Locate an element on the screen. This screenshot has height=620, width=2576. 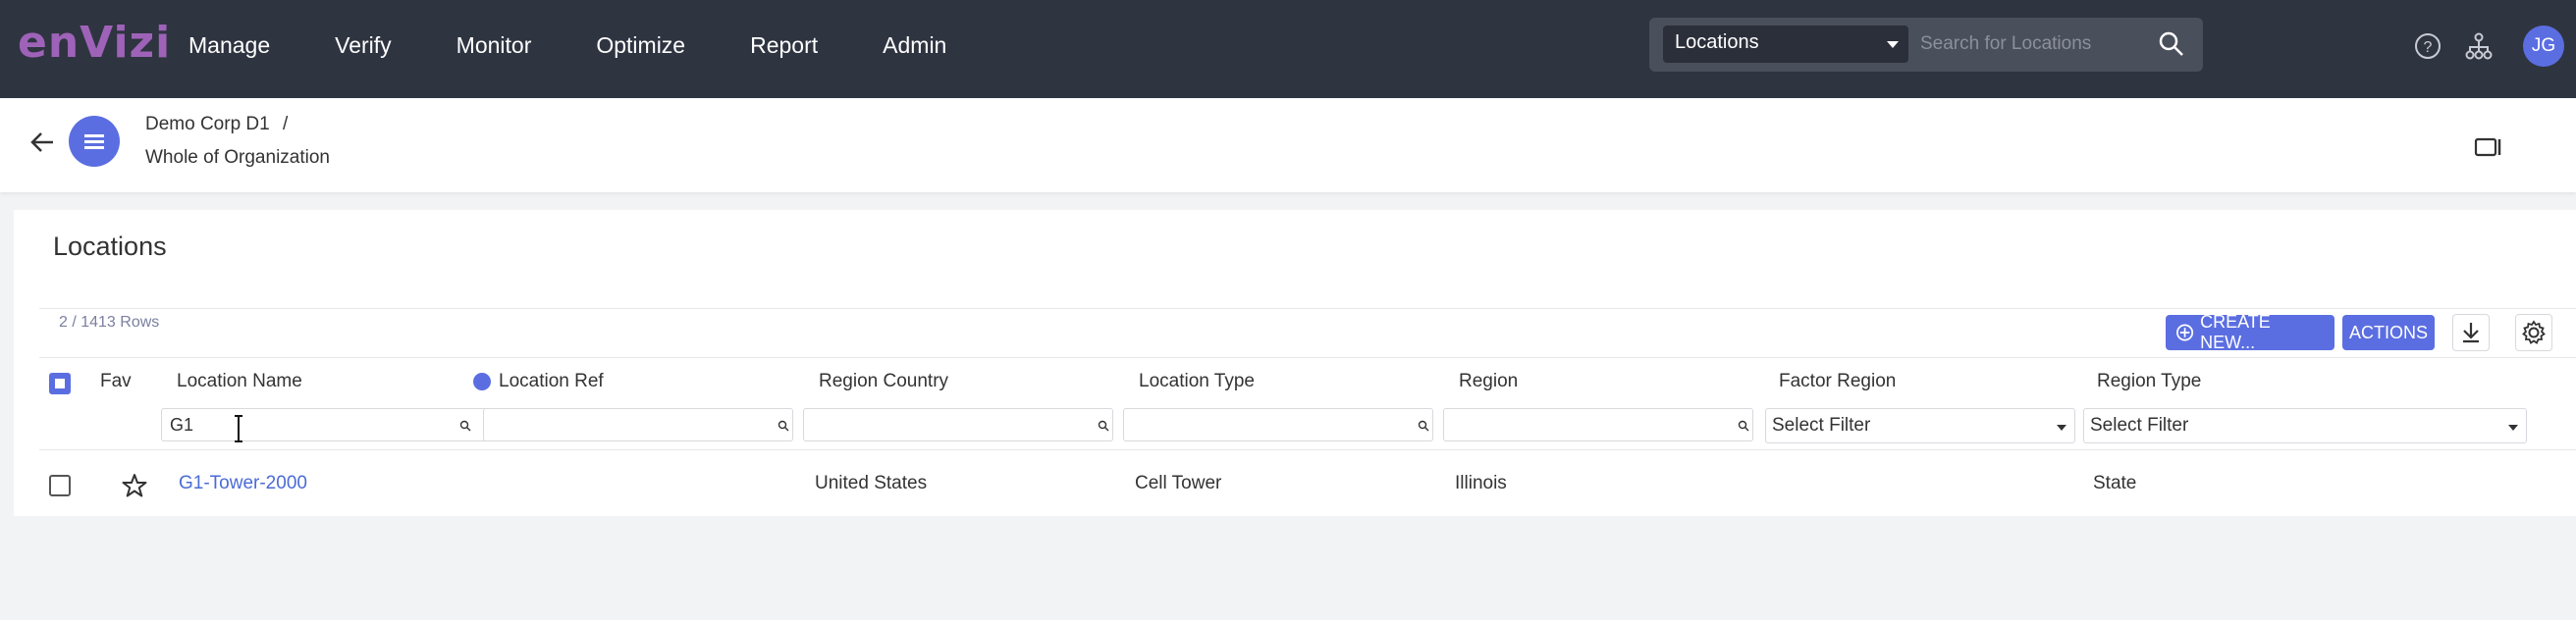
gear-icon is located at coordinates (2534, 332).